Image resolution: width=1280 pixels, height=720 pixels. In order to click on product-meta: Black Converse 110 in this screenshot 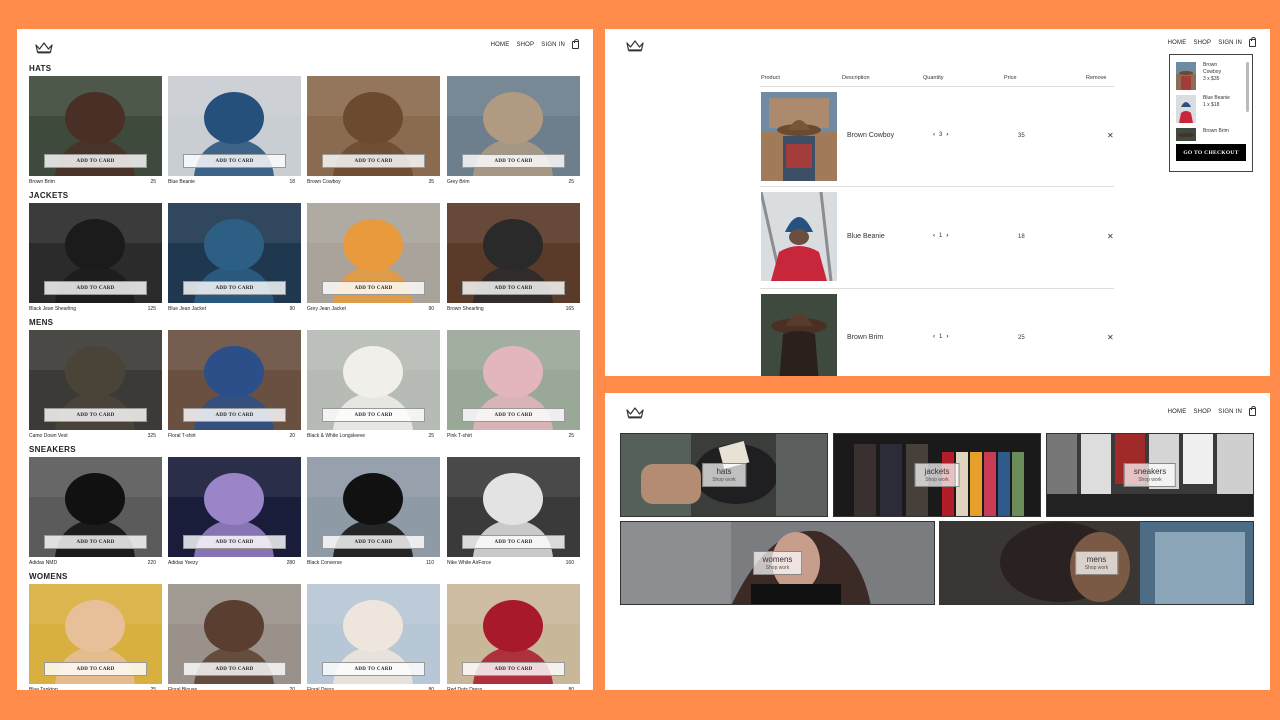, I will do `click(370, 563)`.